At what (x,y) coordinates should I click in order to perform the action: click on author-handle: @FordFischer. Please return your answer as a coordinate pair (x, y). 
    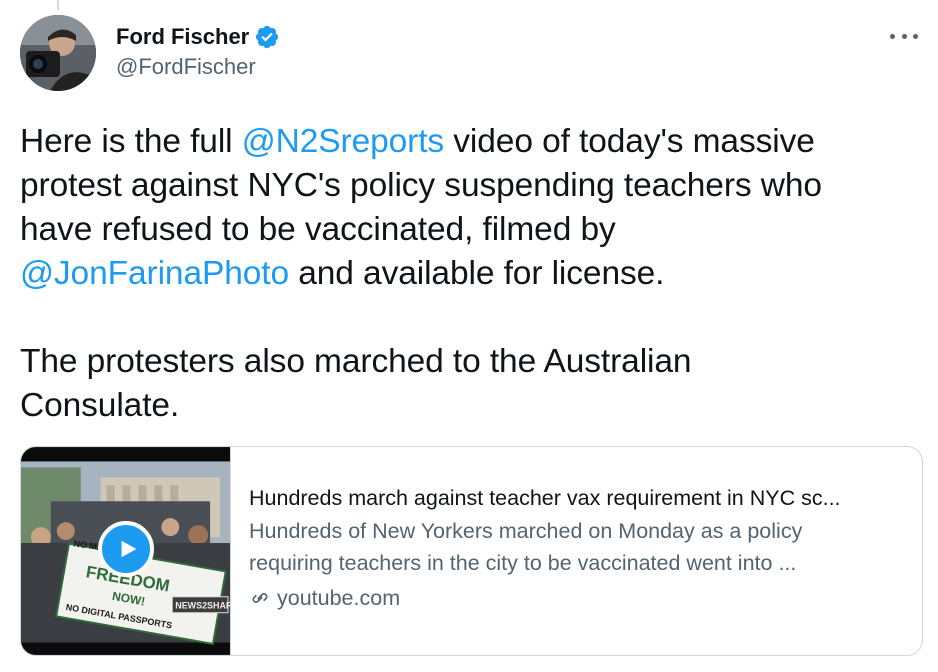
    Looking at the image, I should click on (198, 67).